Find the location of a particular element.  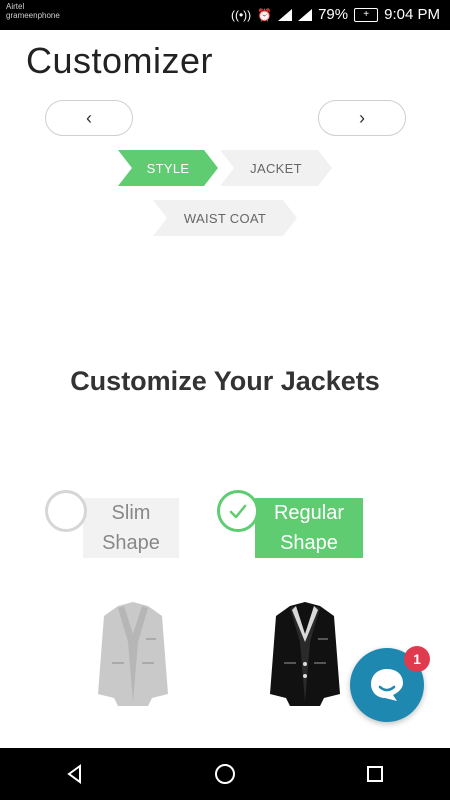

clock: 9:04 PM is located at coordinates (412, 14).